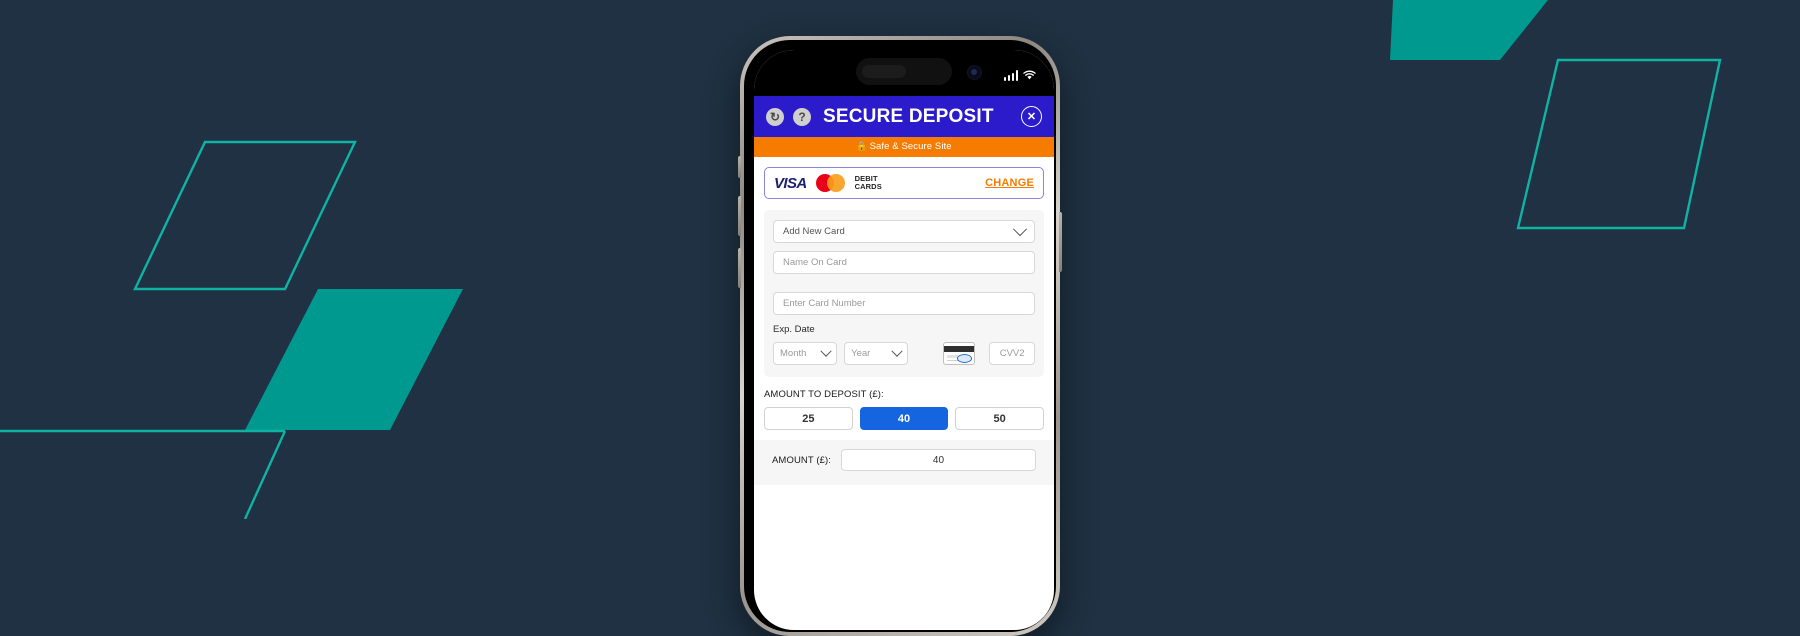  Describe the element at coordinates (919, 71) in the screenshot. I see `dynamic-island` at that location.